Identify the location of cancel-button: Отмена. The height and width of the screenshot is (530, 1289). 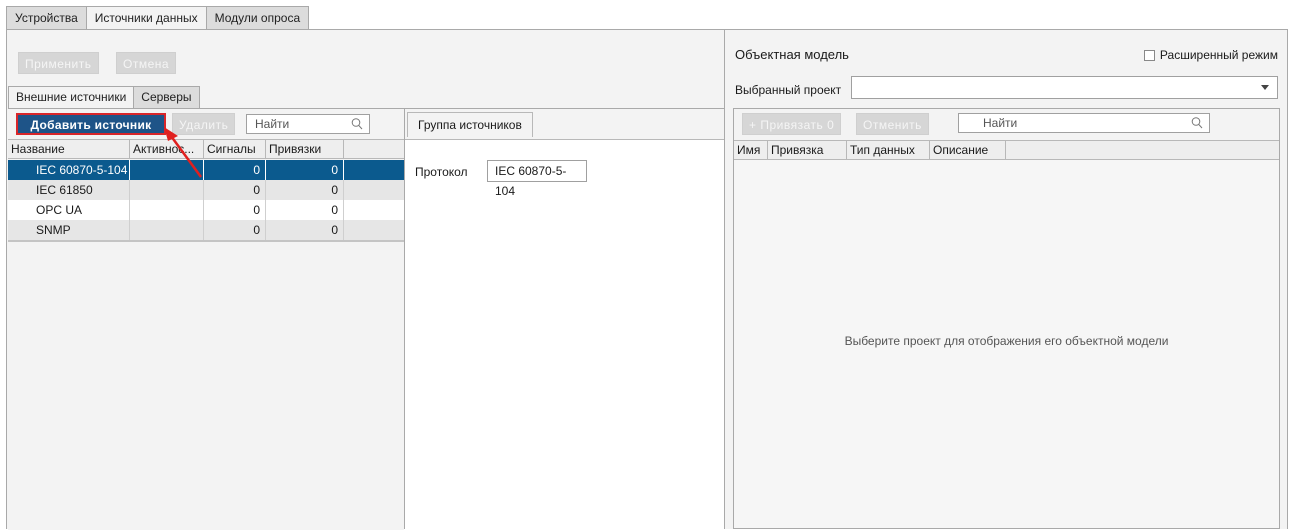
(146, 63).